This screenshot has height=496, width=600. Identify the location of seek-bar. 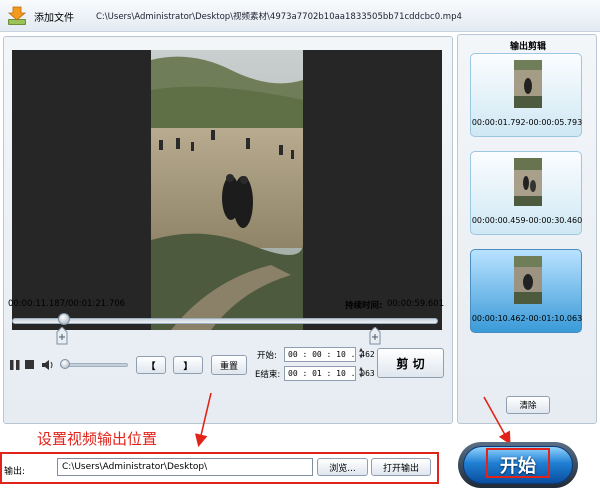
(225, 321).